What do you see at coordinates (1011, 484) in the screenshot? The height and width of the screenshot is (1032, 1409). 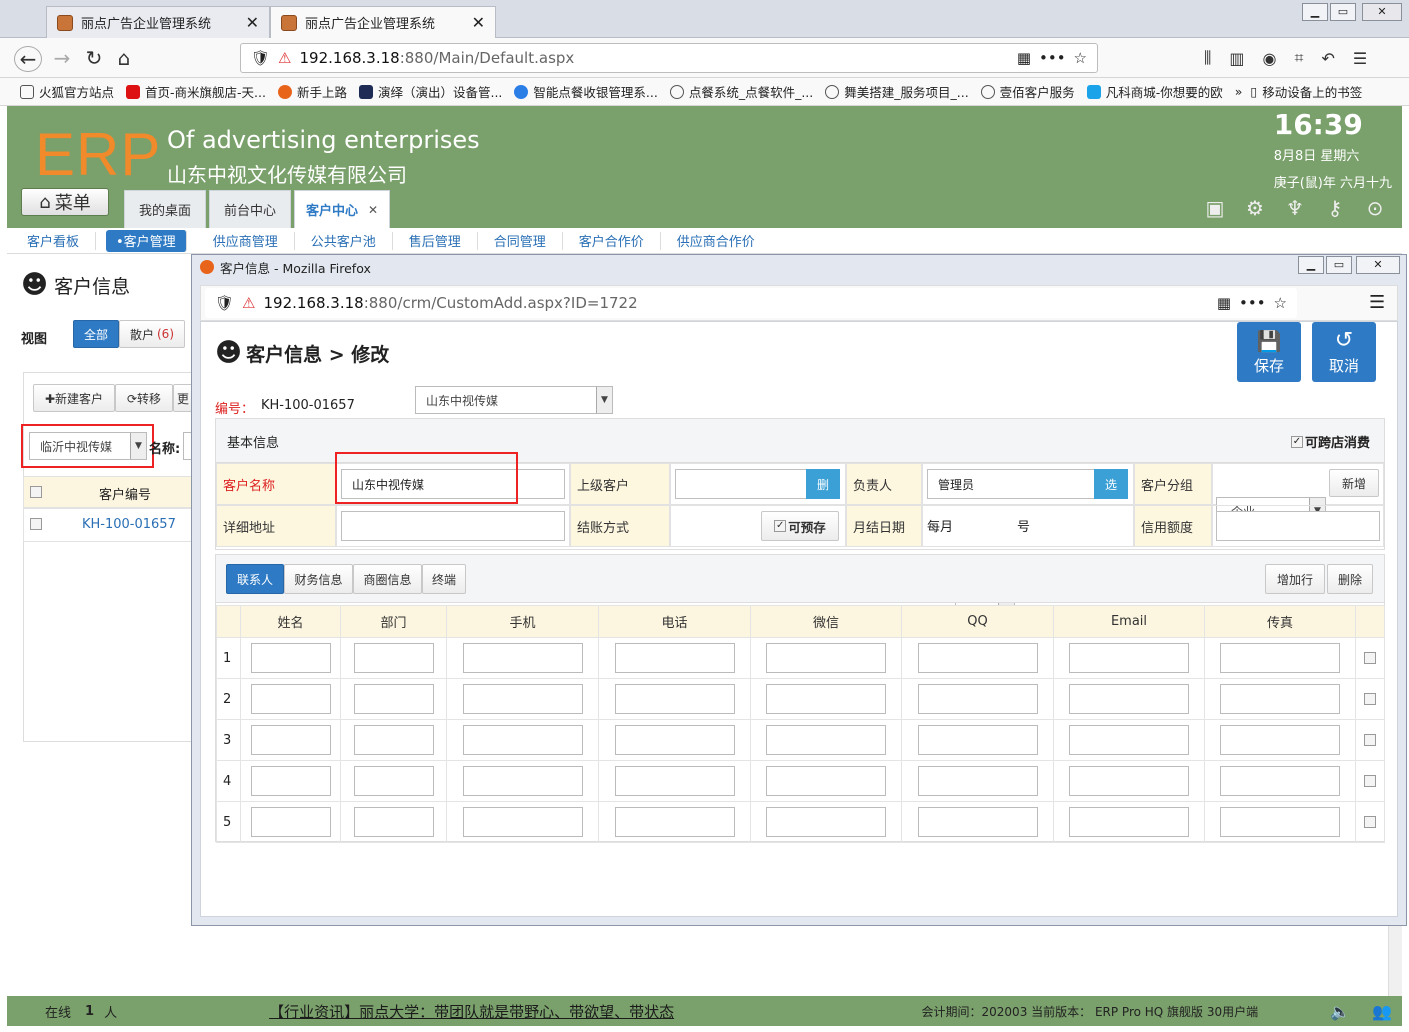 I see `owner-input: 管理员` at bounding box center [1011, 484].